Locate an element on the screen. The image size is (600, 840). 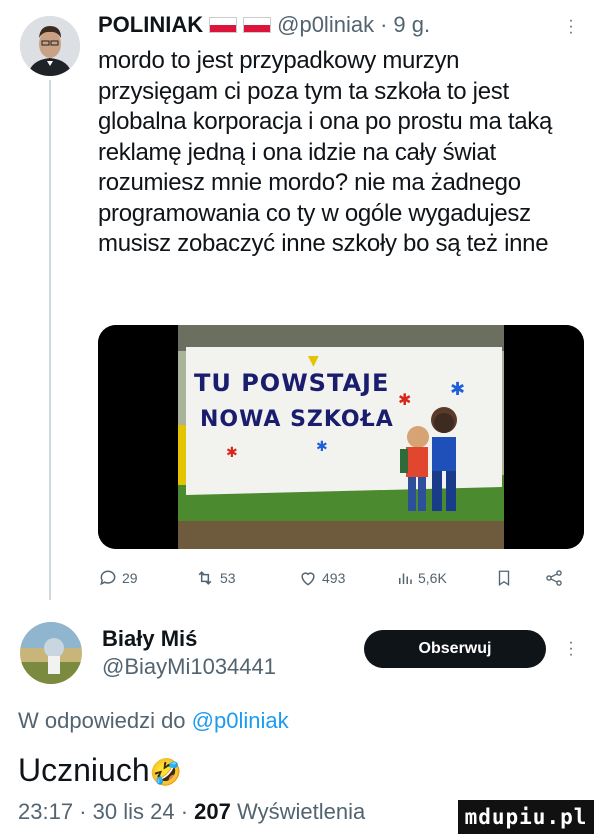
like-button: 493 is located at coordinates (321, 578).